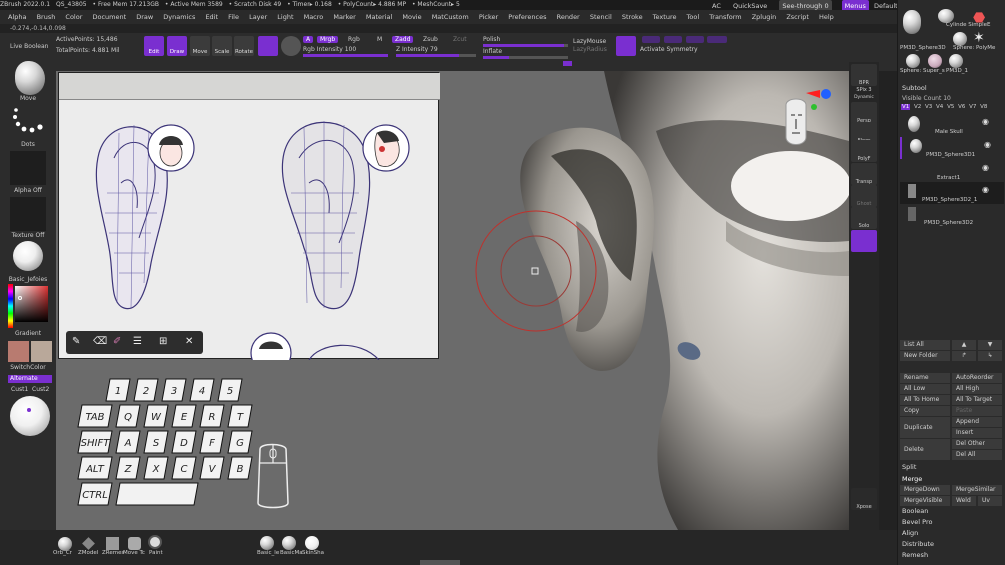 The height and width of the screenshot is (565, 1005). Describe the element at coordinates (951, 98) in the screenshot. I see `visible-count: Visible Count 10` at that location.